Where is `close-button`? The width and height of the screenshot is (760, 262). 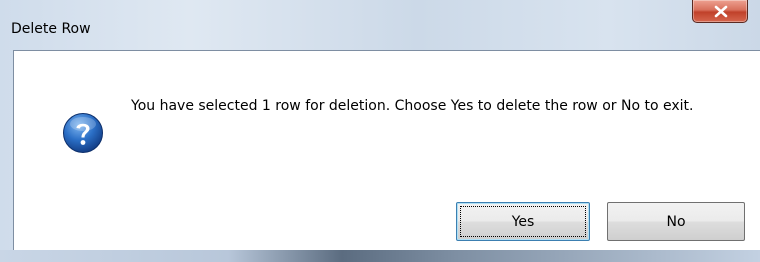
close-button is located at coordinates (720, 11).